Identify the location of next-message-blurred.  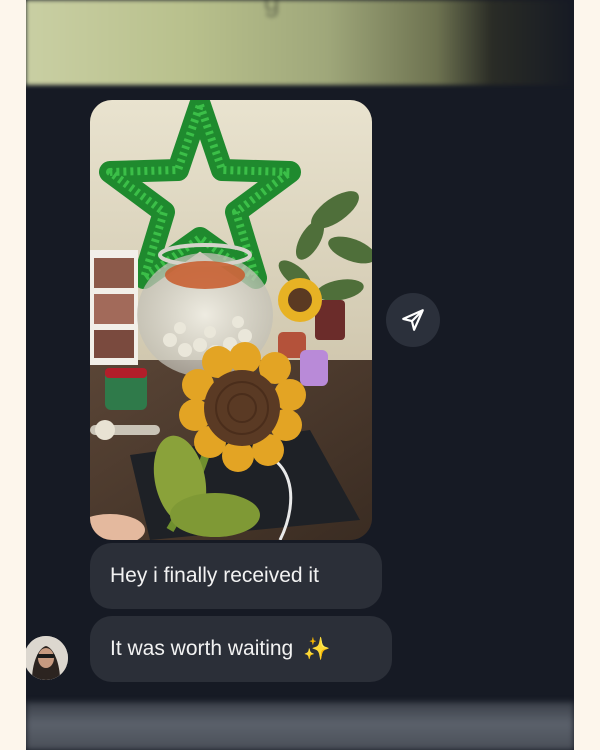
(300, 726).